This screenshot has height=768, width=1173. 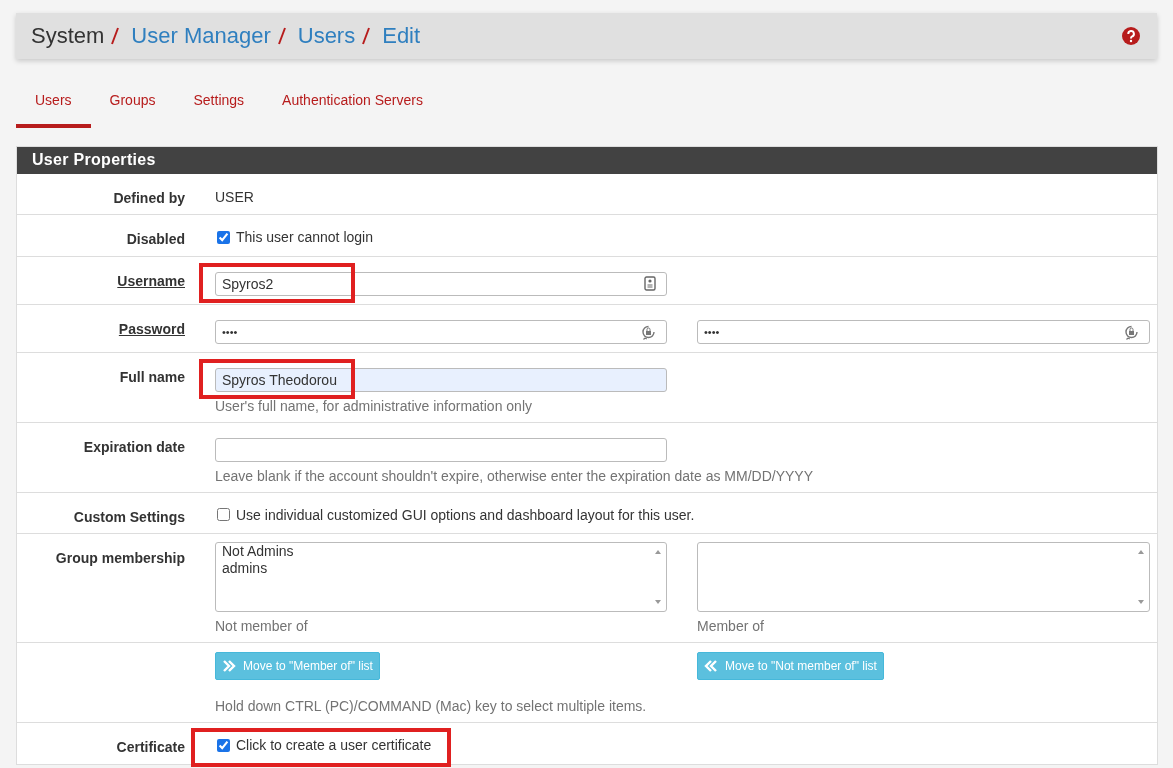 I want to click on multi-select-list: Not Admins admins, so click(x=441, y=577).